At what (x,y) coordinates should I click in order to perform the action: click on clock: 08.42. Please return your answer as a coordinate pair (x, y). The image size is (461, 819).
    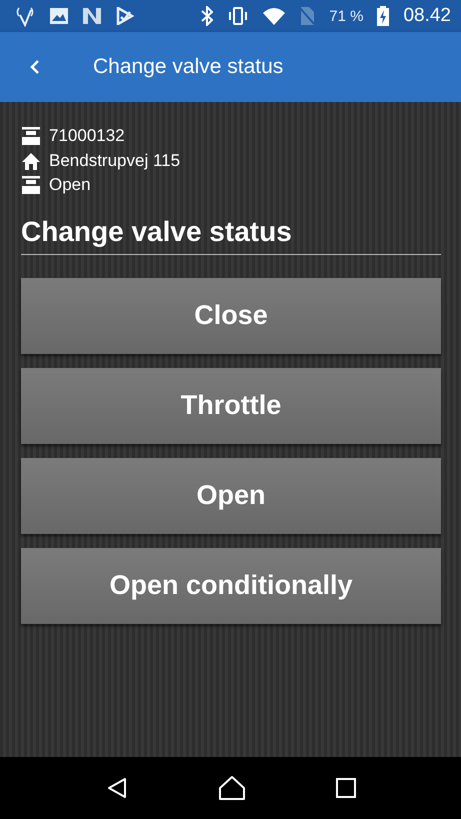
    Looking at the image, I should click on (427, 16).